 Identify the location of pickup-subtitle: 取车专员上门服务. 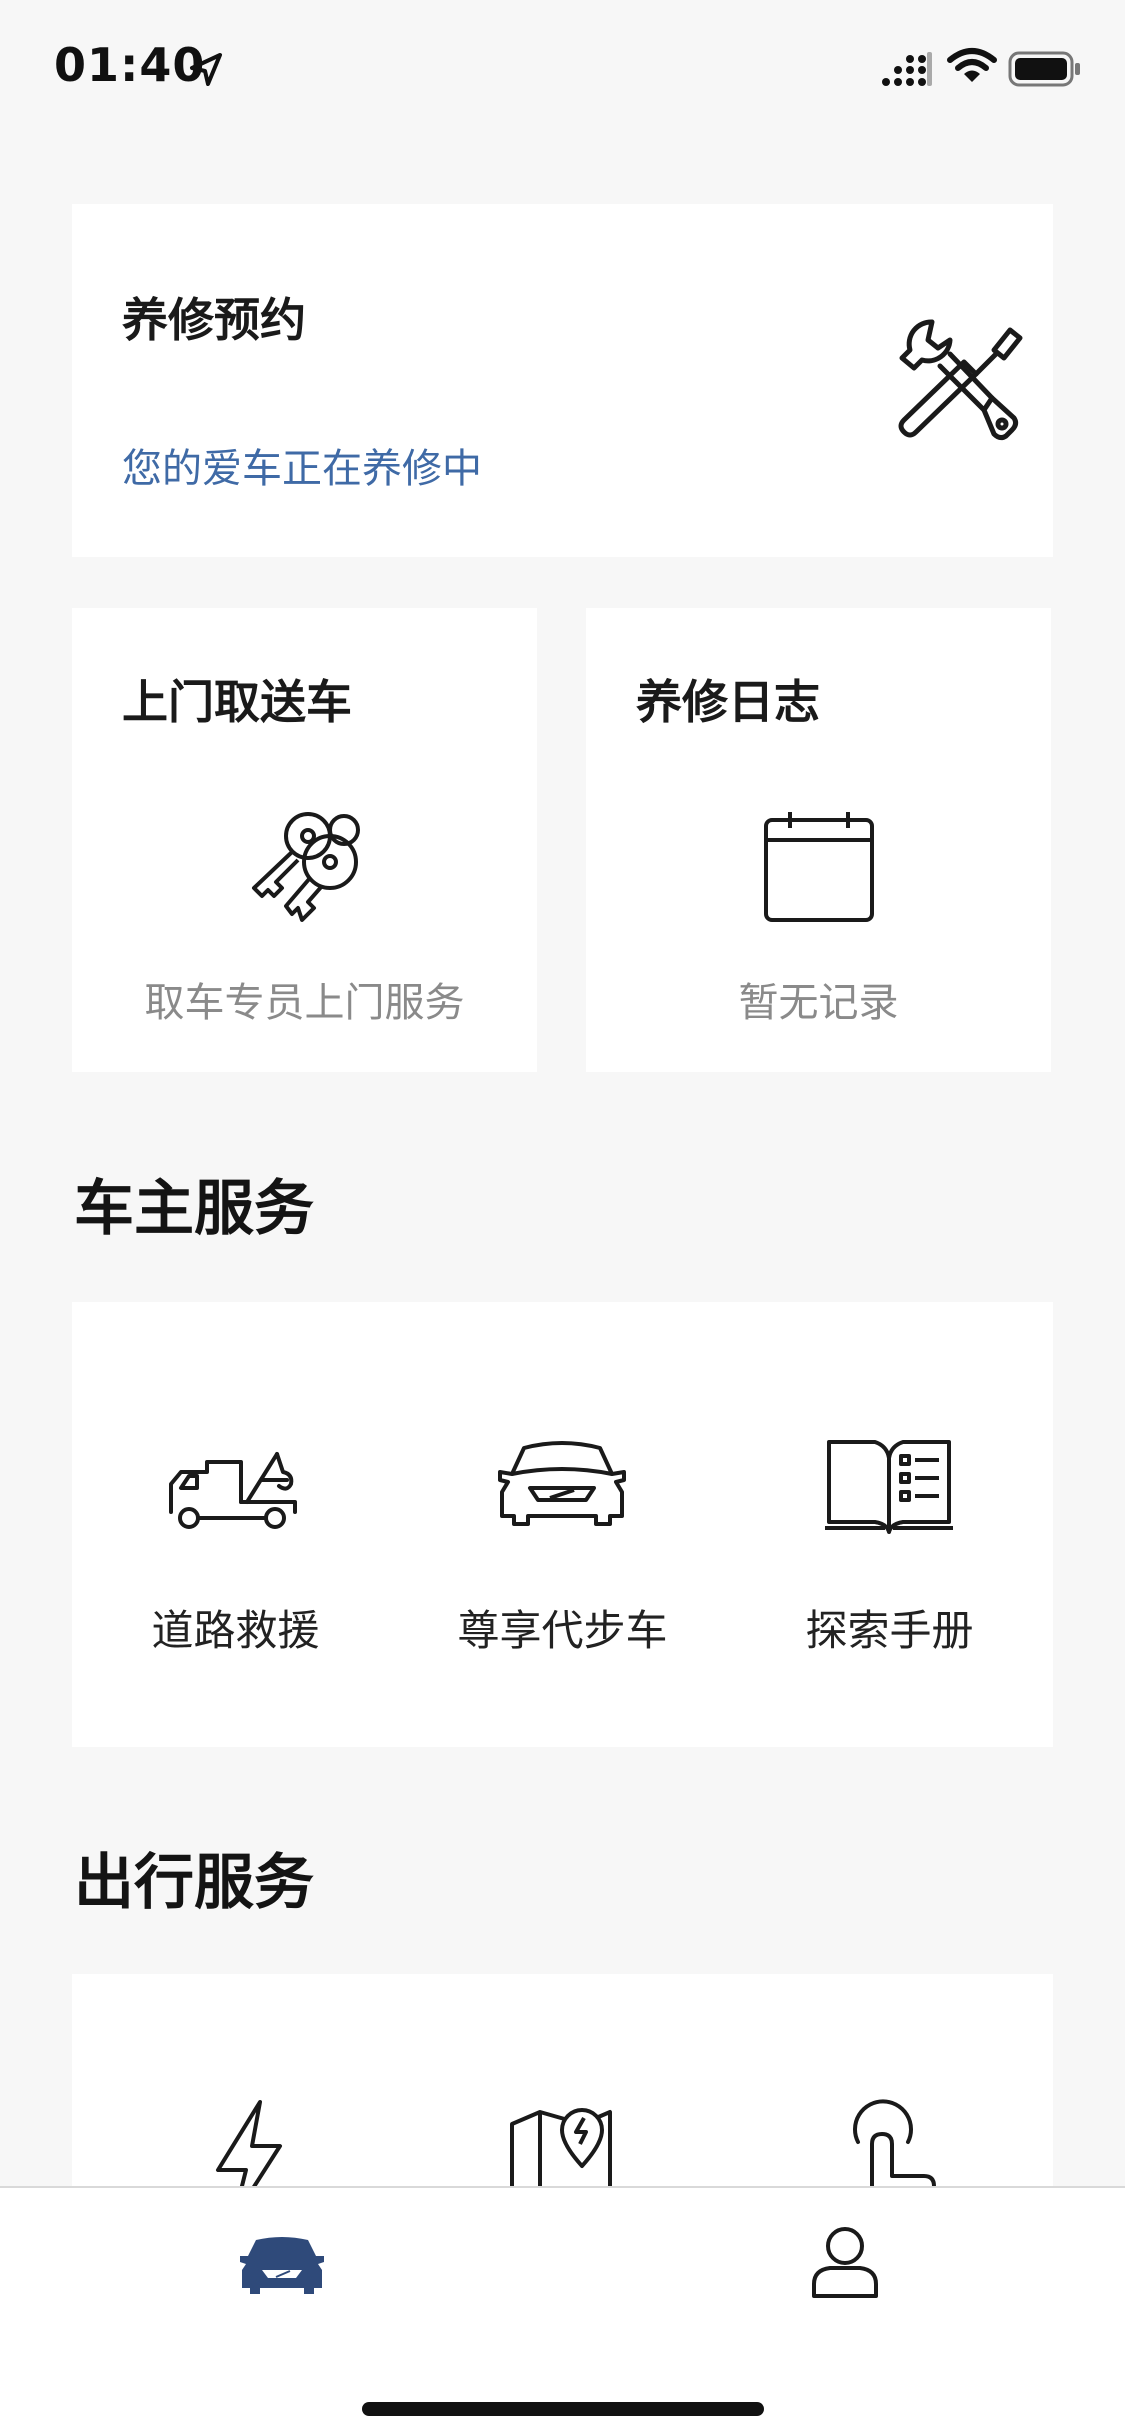
(304, 1003).